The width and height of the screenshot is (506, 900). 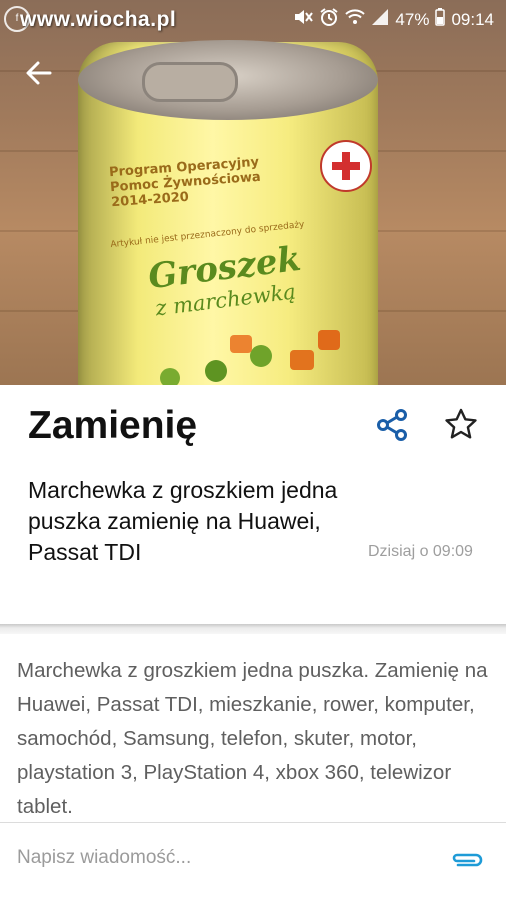 I want to click on section-divider, so click(x=253, y=629).